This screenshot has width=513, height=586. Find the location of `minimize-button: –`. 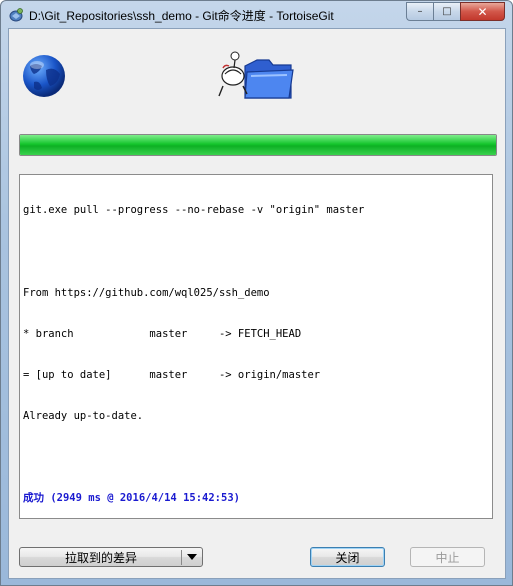

minimize-button: – is located at coordinates (419, 11).